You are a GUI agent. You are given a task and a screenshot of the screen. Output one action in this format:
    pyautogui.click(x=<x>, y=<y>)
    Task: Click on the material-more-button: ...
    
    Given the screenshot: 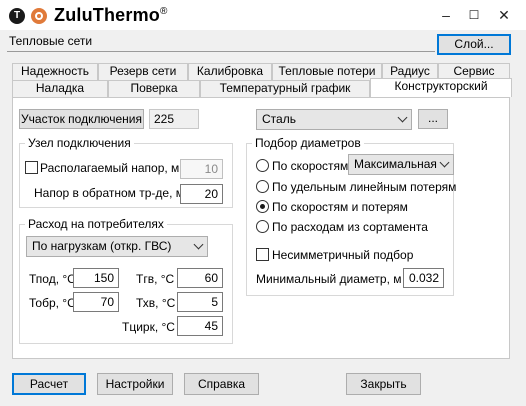 What is the action you would take?
    pyautogui.click(x=433, y=119)
    